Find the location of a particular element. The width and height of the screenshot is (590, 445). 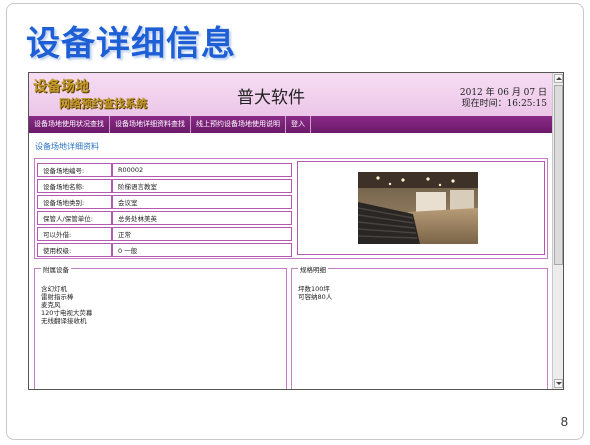

page-number: 8 is located at coordinates (564, 421).